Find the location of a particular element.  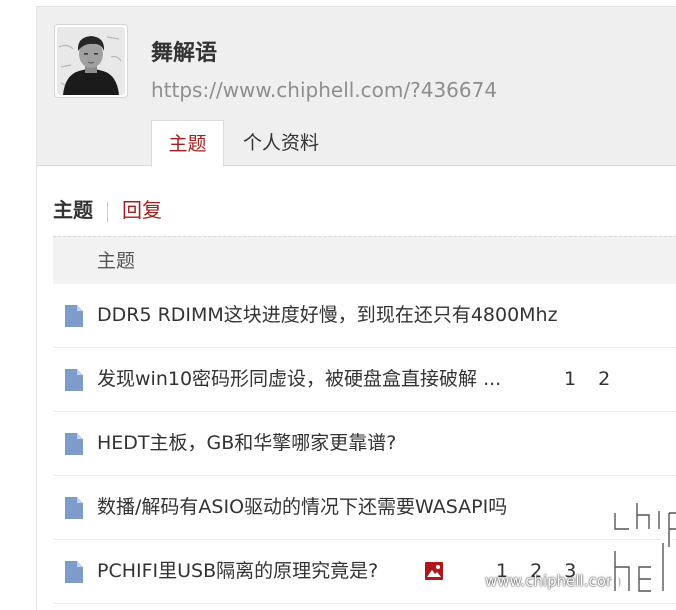

image-attachment-icon is located at coordinates (434, 571).